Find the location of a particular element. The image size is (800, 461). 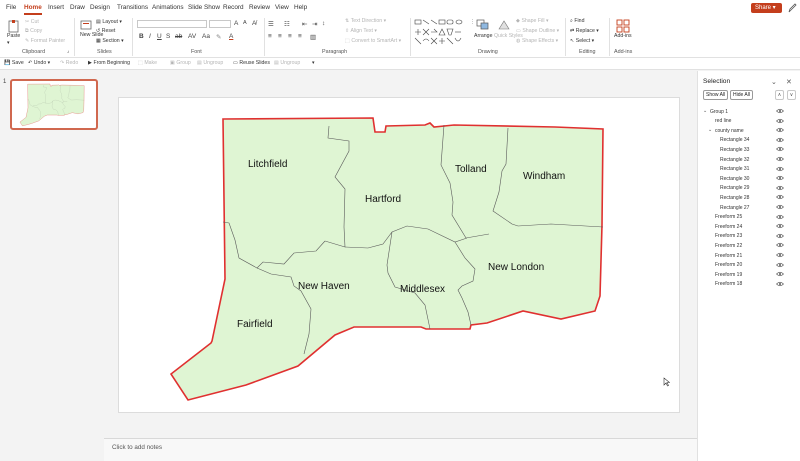

slide-thumbnail is located at coordinates (54, 104).